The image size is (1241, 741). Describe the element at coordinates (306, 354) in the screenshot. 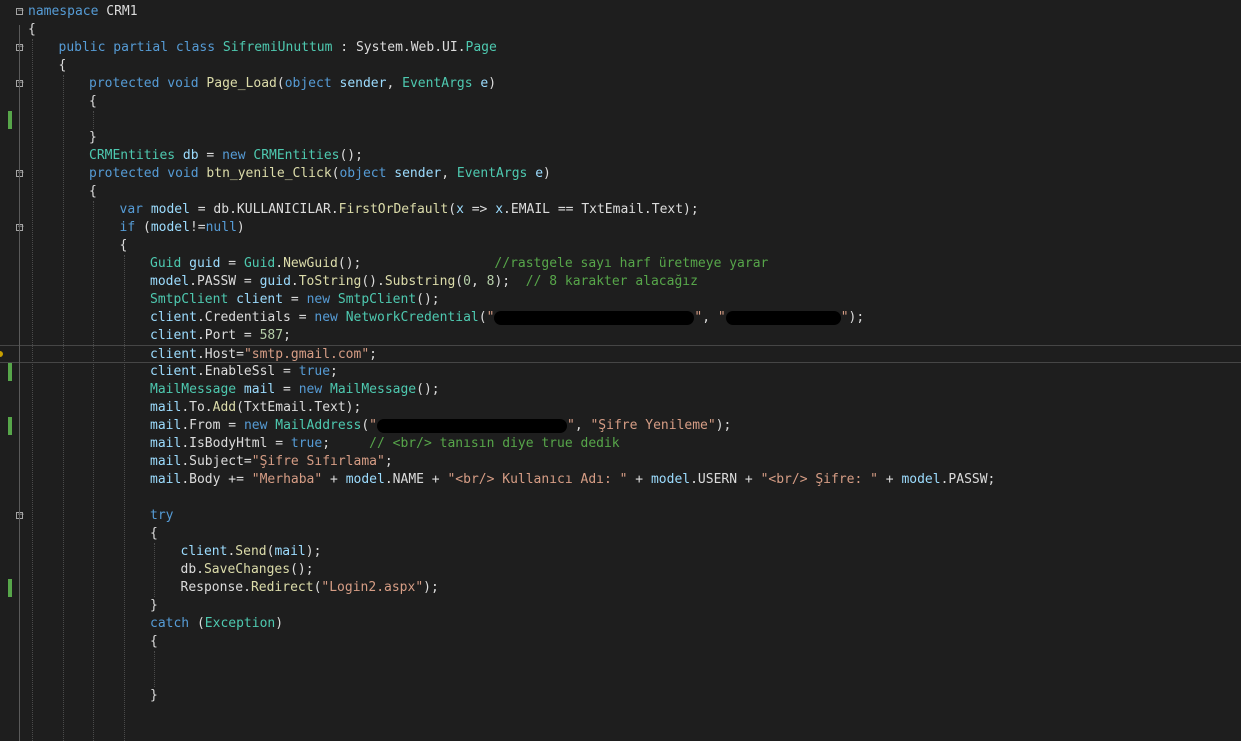

I see `code-token: "smtp.gmail.com"` at that location.